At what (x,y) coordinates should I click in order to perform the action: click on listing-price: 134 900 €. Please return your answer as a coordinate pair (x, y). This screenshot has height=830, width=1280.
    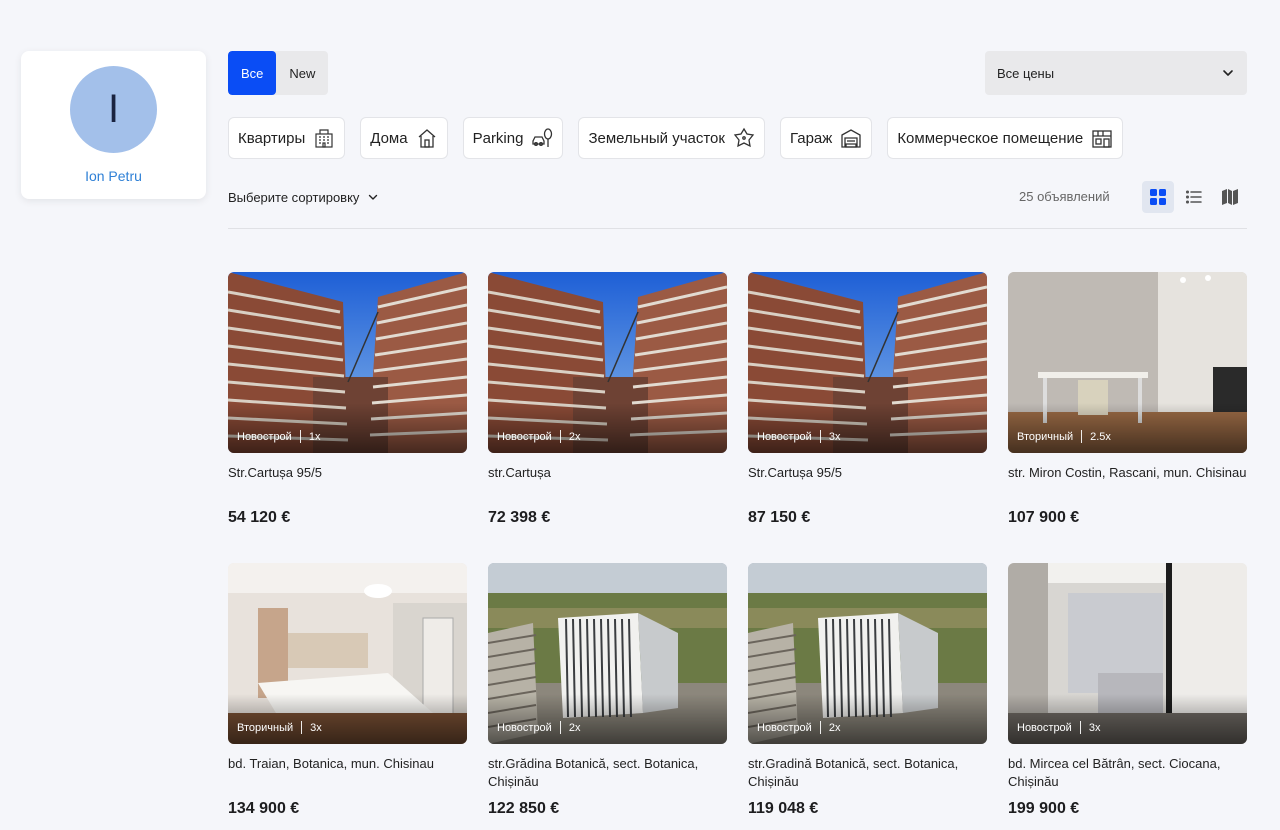
    Looking at the image, I should click on (264, 808).